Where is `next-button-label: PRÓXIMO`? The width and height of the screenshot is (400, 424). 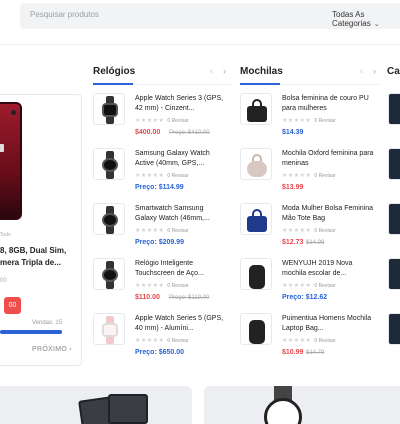
next-button-label: PRÓXIMO is located at coordinates (50, 349).